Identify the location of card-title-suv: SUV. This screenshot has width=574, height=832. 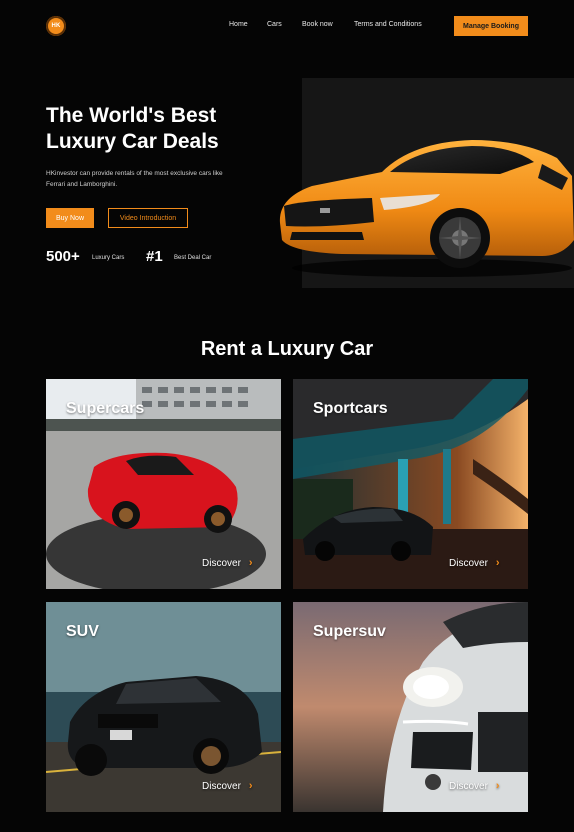
(82, 631).